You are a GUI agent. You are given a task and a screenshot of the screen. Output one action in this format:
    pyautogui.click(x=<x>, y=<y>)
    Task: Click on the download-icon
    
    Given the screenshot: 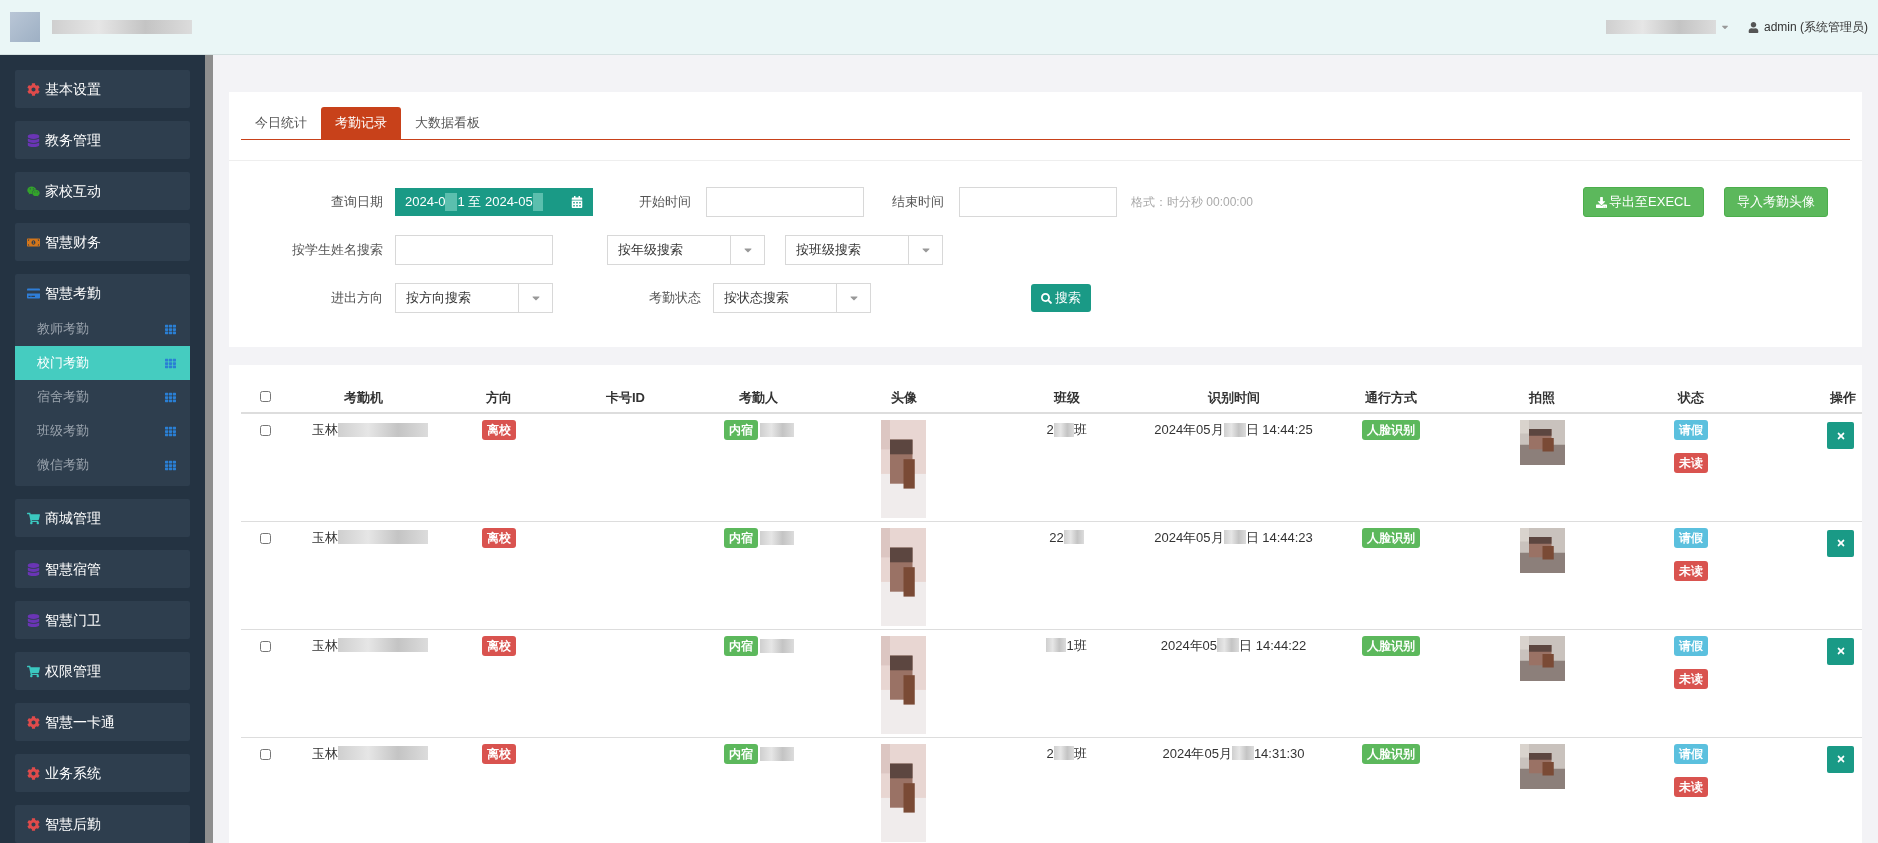 What is the action you would take?
    pyautogui.click(x=1602, y=202)
    